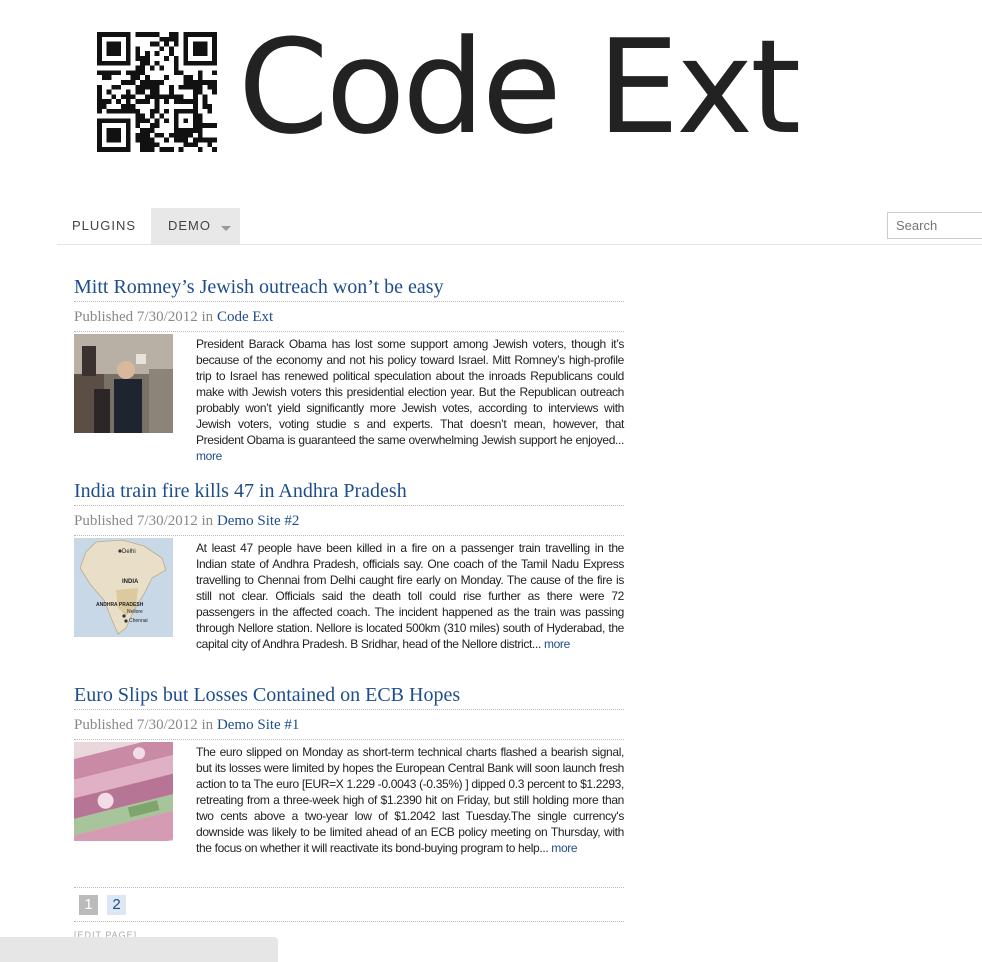 This screenshot has height=962, width=982. I want to click on search-input, so click(934, 225).